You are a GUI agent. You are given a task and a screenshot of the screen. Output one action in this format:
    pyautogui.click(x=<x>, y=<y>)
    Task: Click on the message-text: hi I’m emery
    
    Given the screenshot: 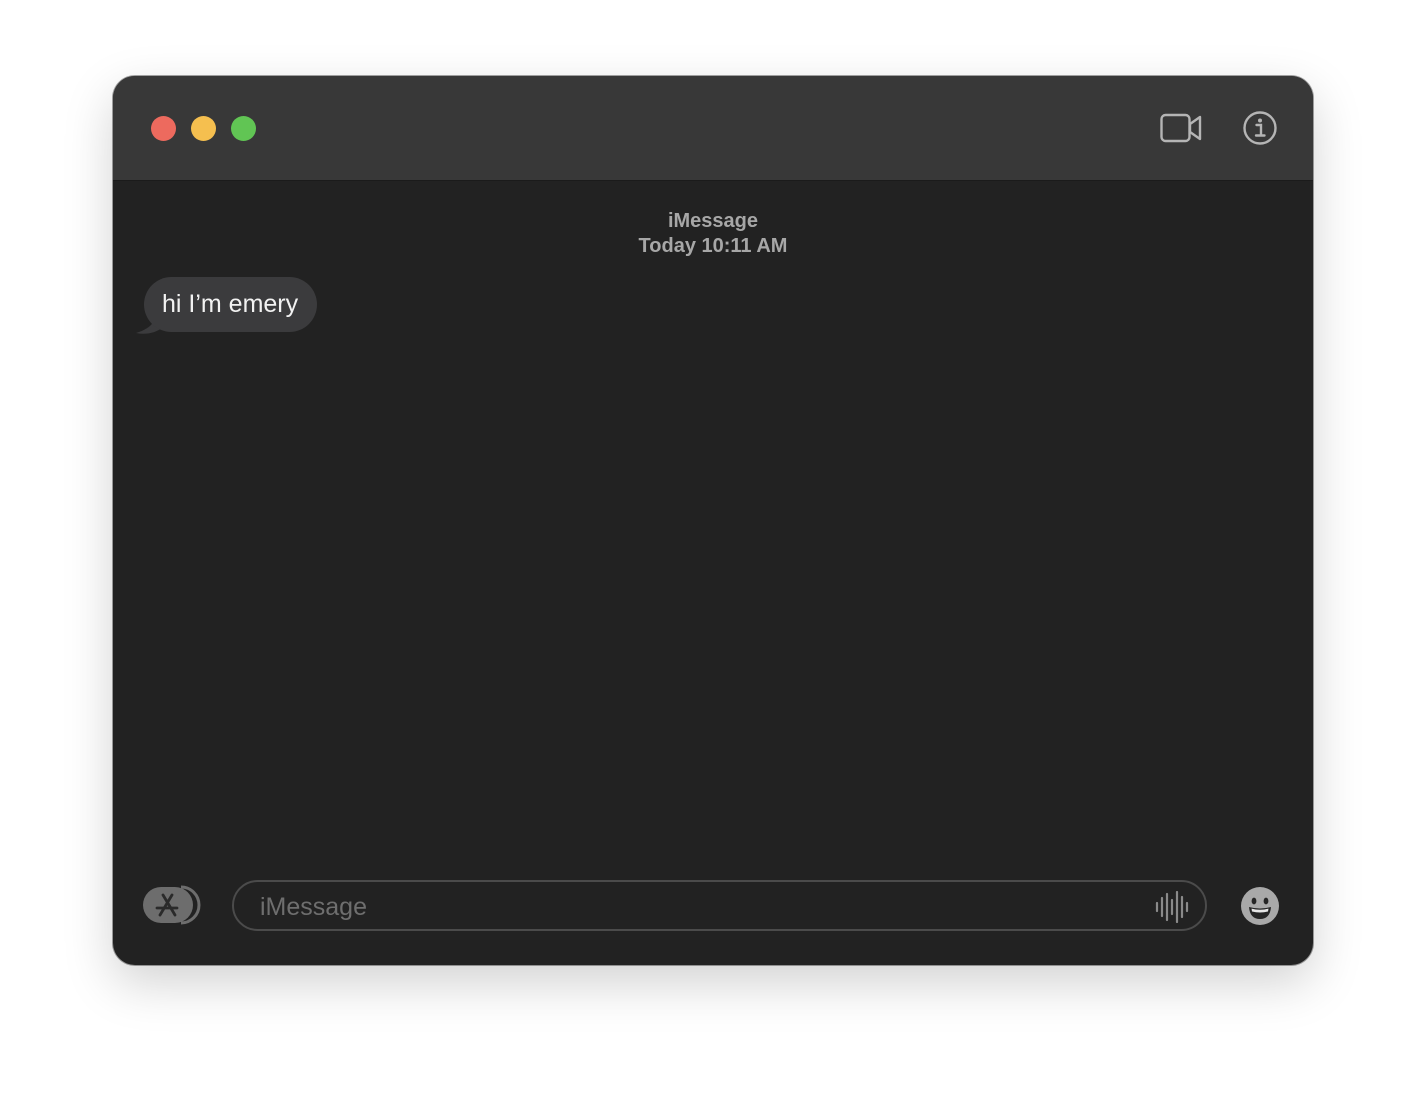 What is the action you would take?
    pyautogui.click(x=230, y=304)
    